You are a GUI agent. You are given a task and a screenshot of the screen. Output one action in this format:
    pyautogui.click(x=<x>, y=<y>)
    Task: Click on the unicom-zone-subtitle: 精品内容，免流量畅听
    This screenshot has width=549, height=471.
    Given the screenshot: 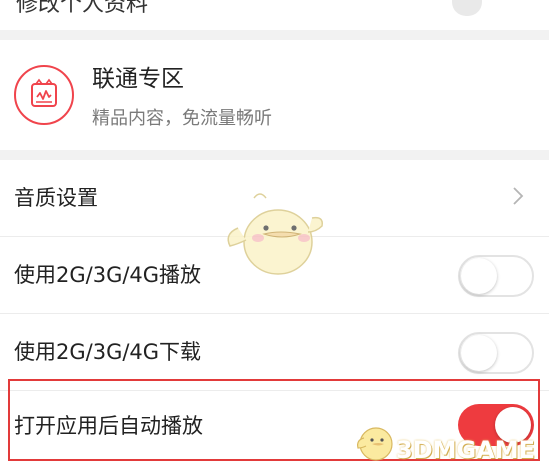 What is the action you would take?
    pyautogui.click(x=182, y=118)
    